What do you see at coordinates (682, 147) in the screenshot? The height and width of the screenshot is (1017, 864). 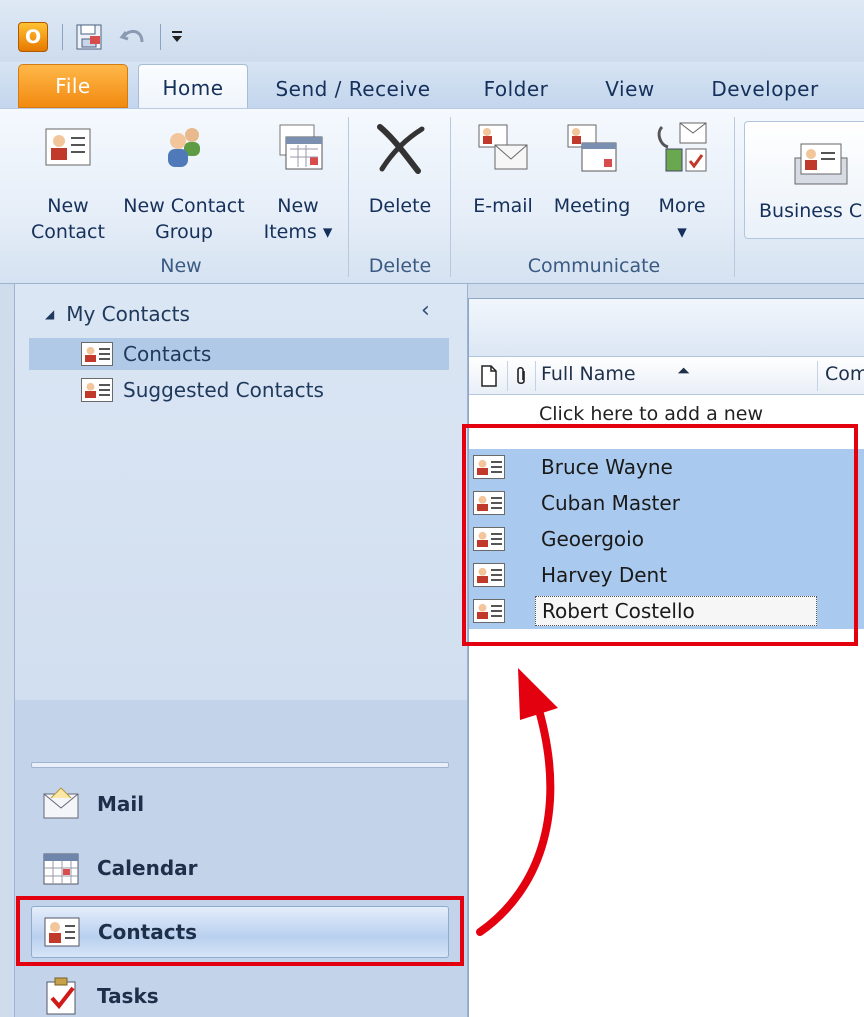 I see `more-communicate-icon` at bounding box center [682, 147].